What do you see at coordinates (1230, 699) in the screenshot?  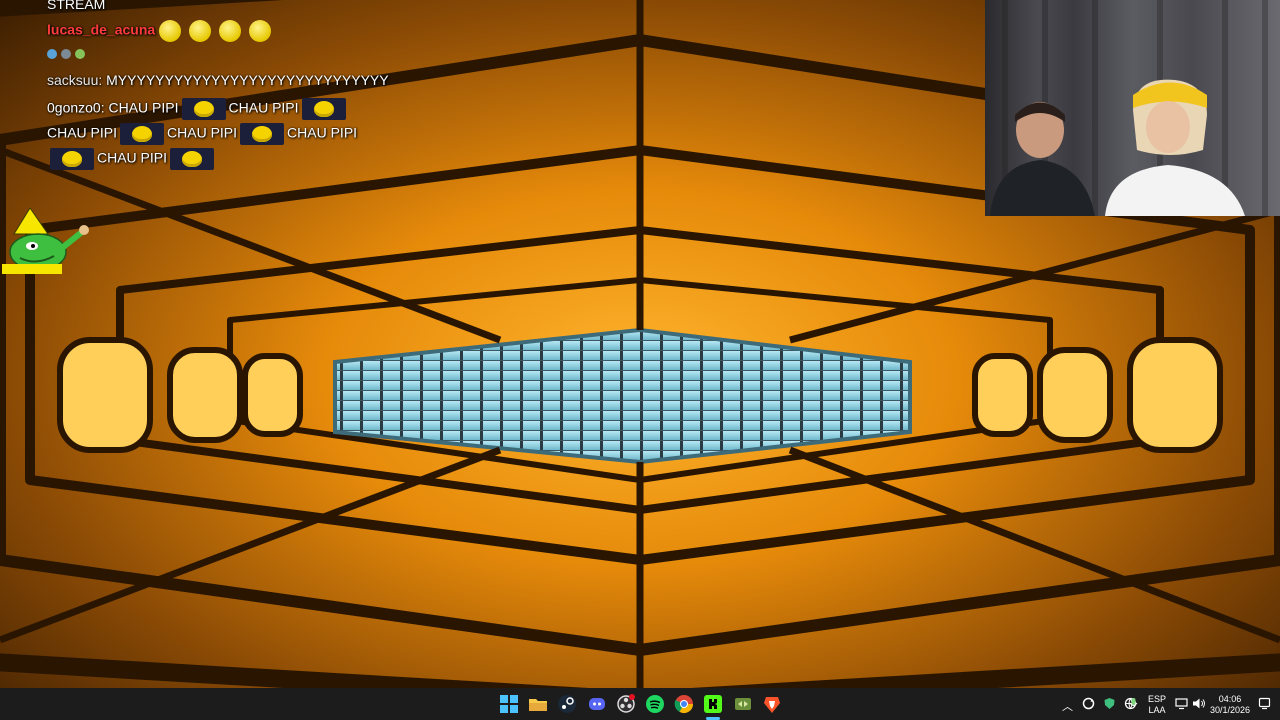 I see `clock-time: 04:06` at bounding box center [1230, 699].